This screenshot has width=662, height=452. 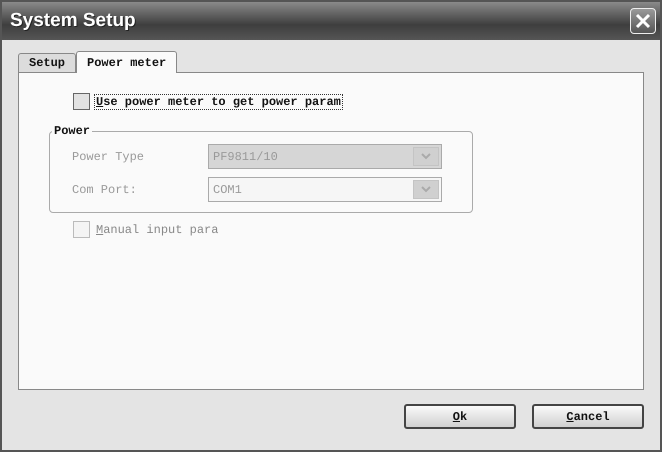 What do you see at coordinates (105, 189) in the screenshot?
I see `field-label: Com Port:` at bounding box center [105, 189].